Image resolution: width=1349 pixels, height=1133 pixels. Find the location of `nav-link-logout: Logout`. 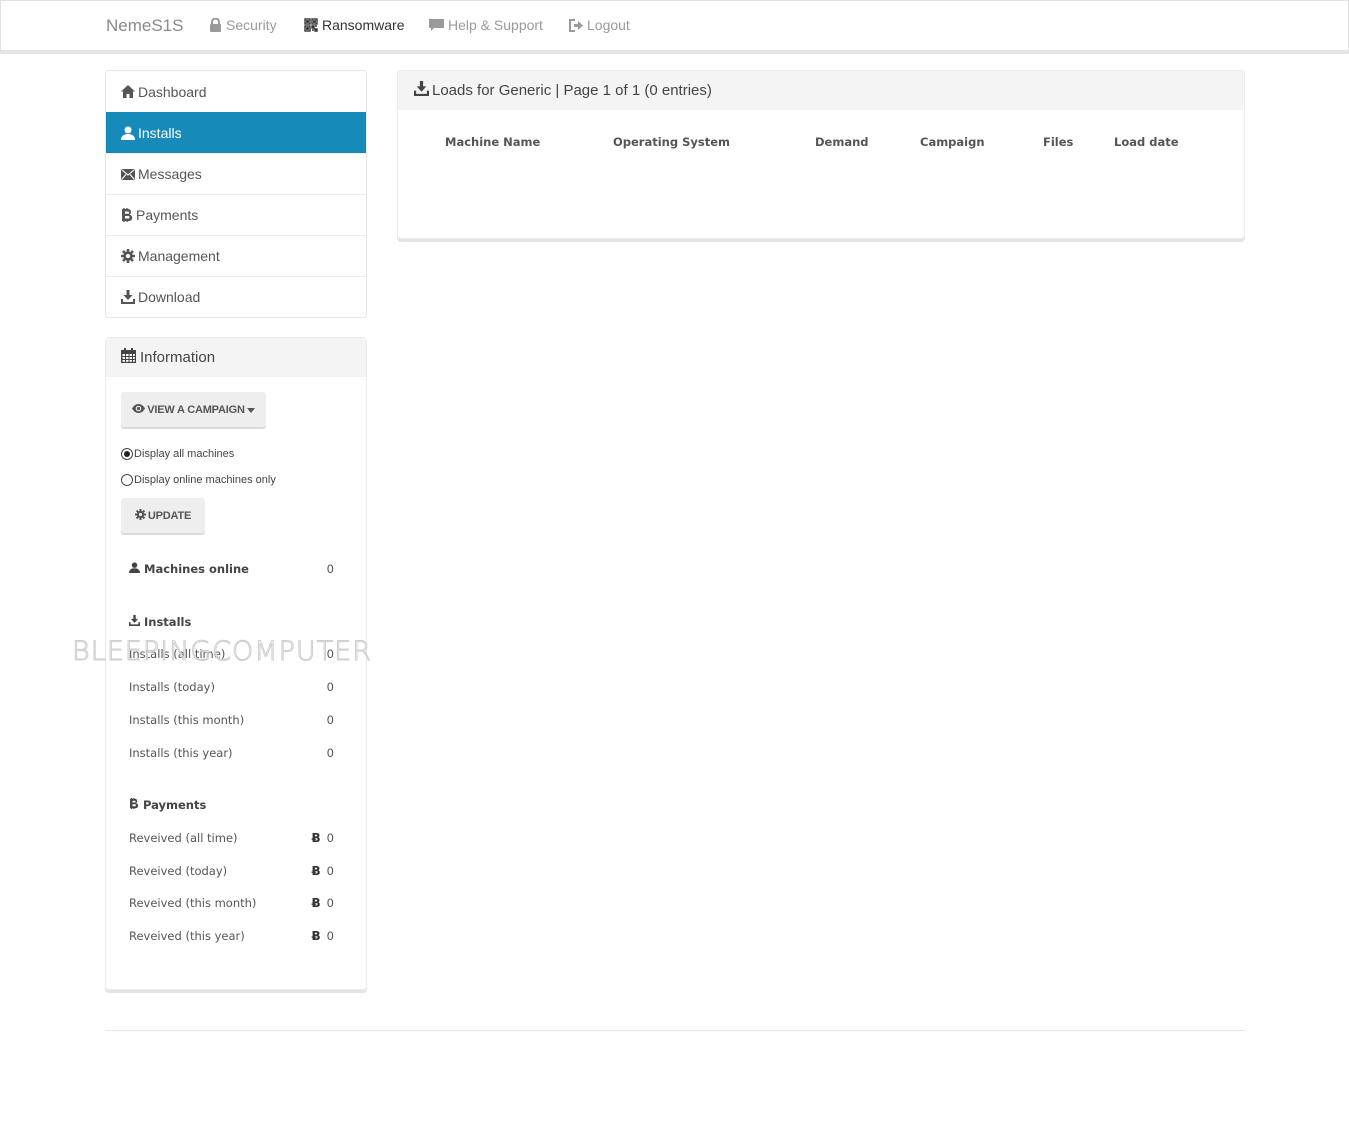

nav-link-logout: Logout is located at coordinates (599, 25).